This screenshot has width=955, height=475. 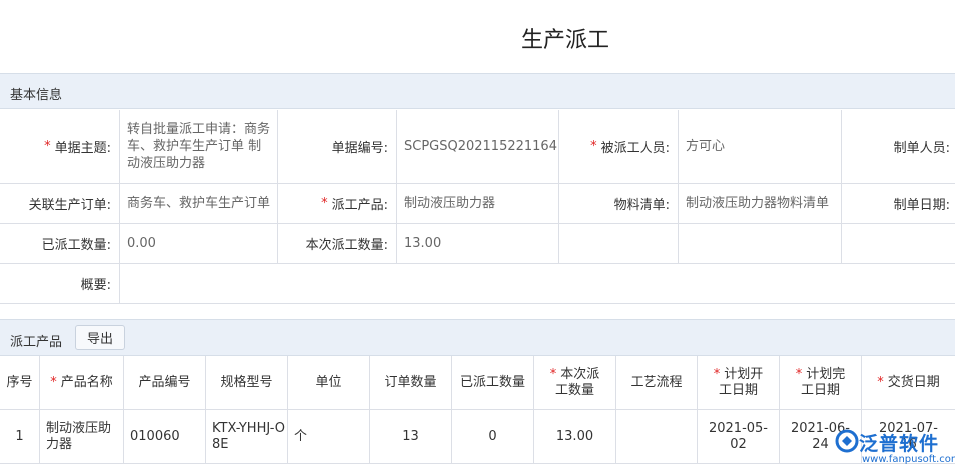 I want to click on fanpu-logo-icon, so click(x=847, y=441).